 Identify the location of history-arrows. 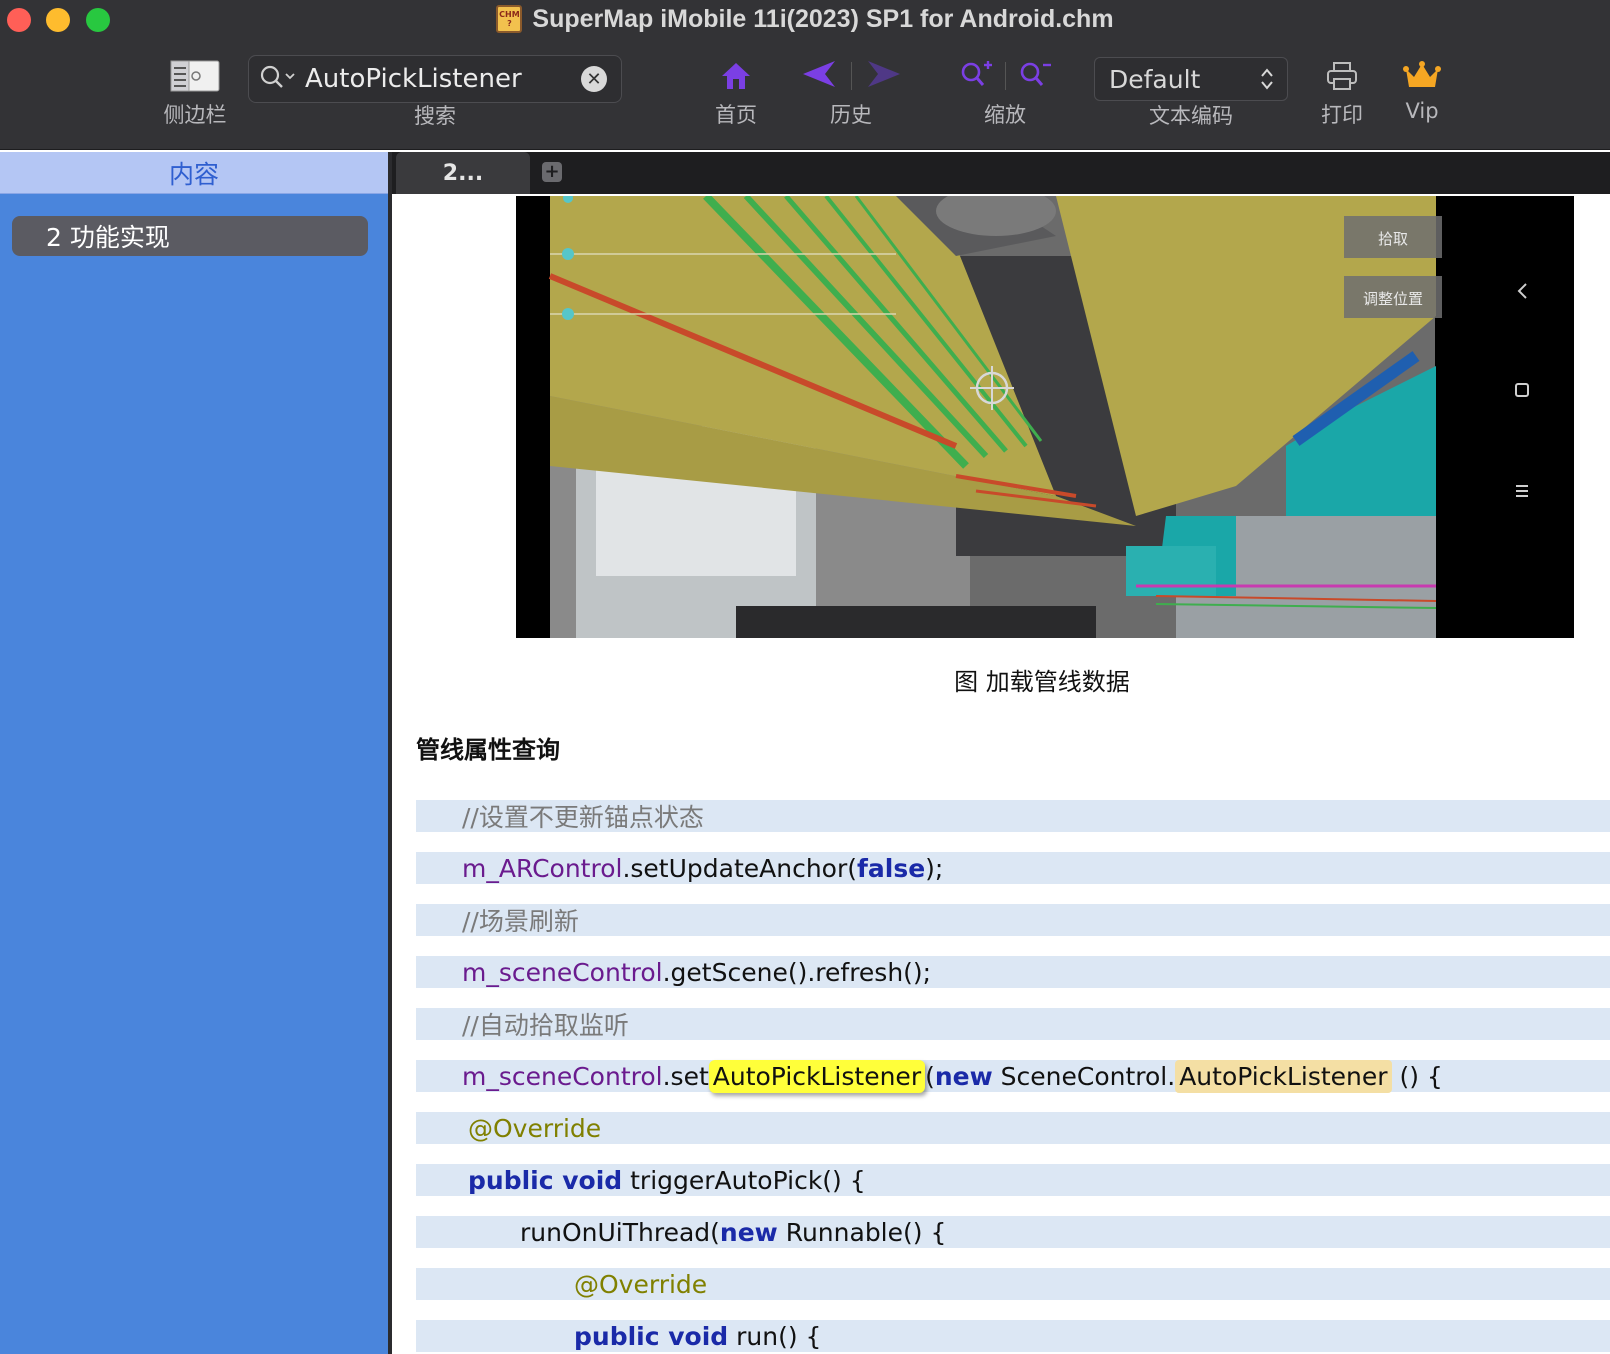
(851, 76).